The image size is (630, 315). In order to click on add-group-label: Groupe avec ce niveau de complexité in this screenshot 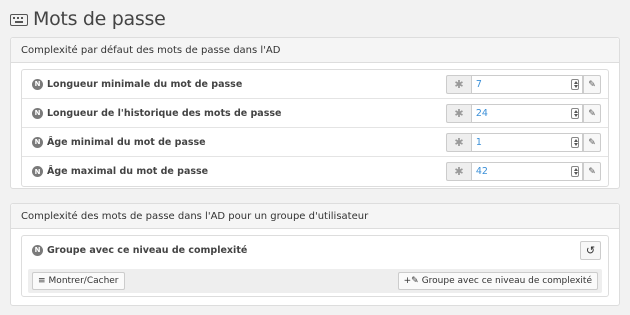, I will do `click(506, 281)`.